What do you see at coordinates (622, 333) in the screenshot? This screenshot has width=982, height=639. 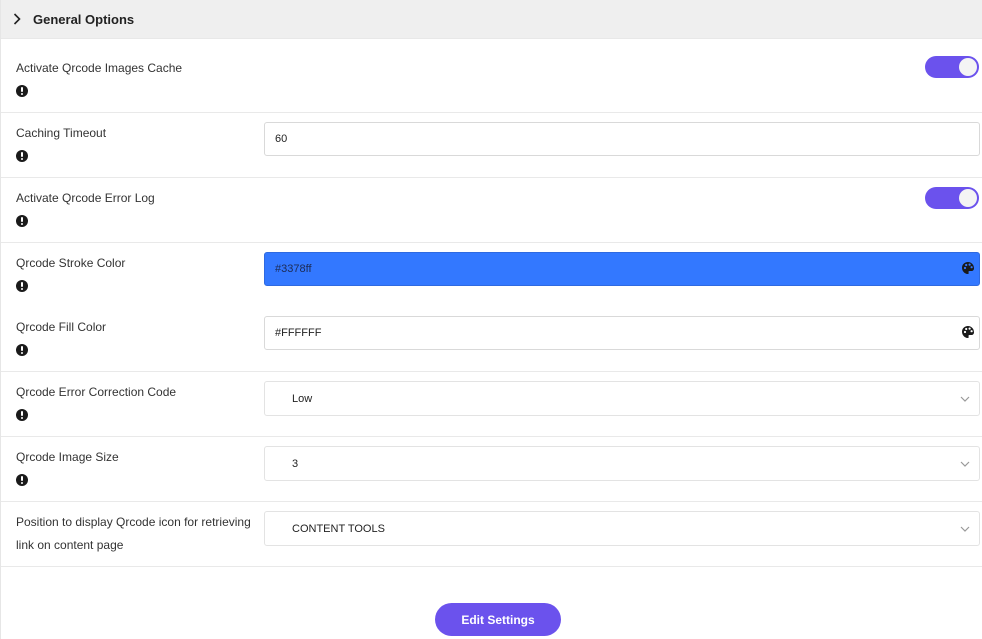 I see `fill-color-input: #FFFFFF` at bounding box center [622, 333].